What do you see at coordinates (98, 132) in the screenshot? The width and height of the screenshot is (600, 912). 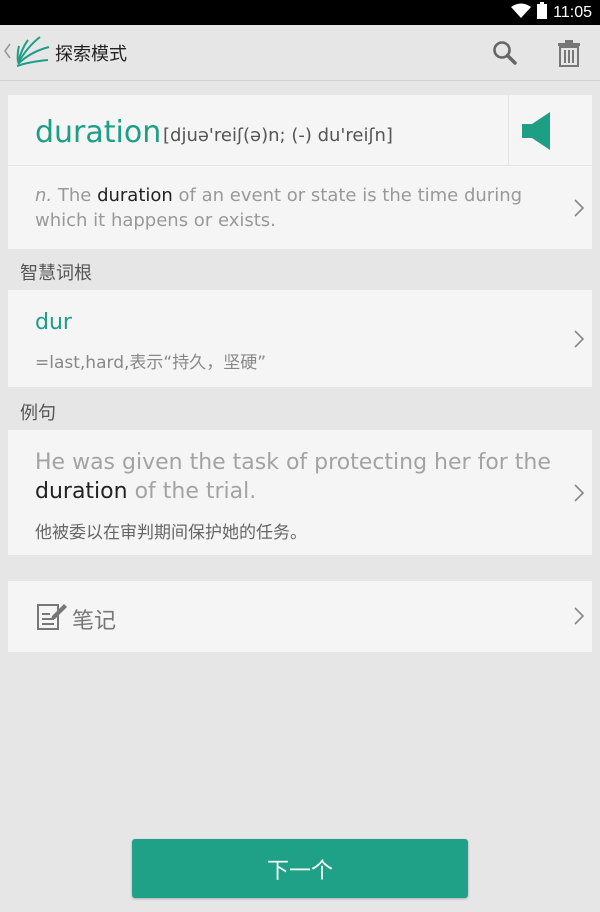 I see `headword: duration` at bounding box center [98, 132].